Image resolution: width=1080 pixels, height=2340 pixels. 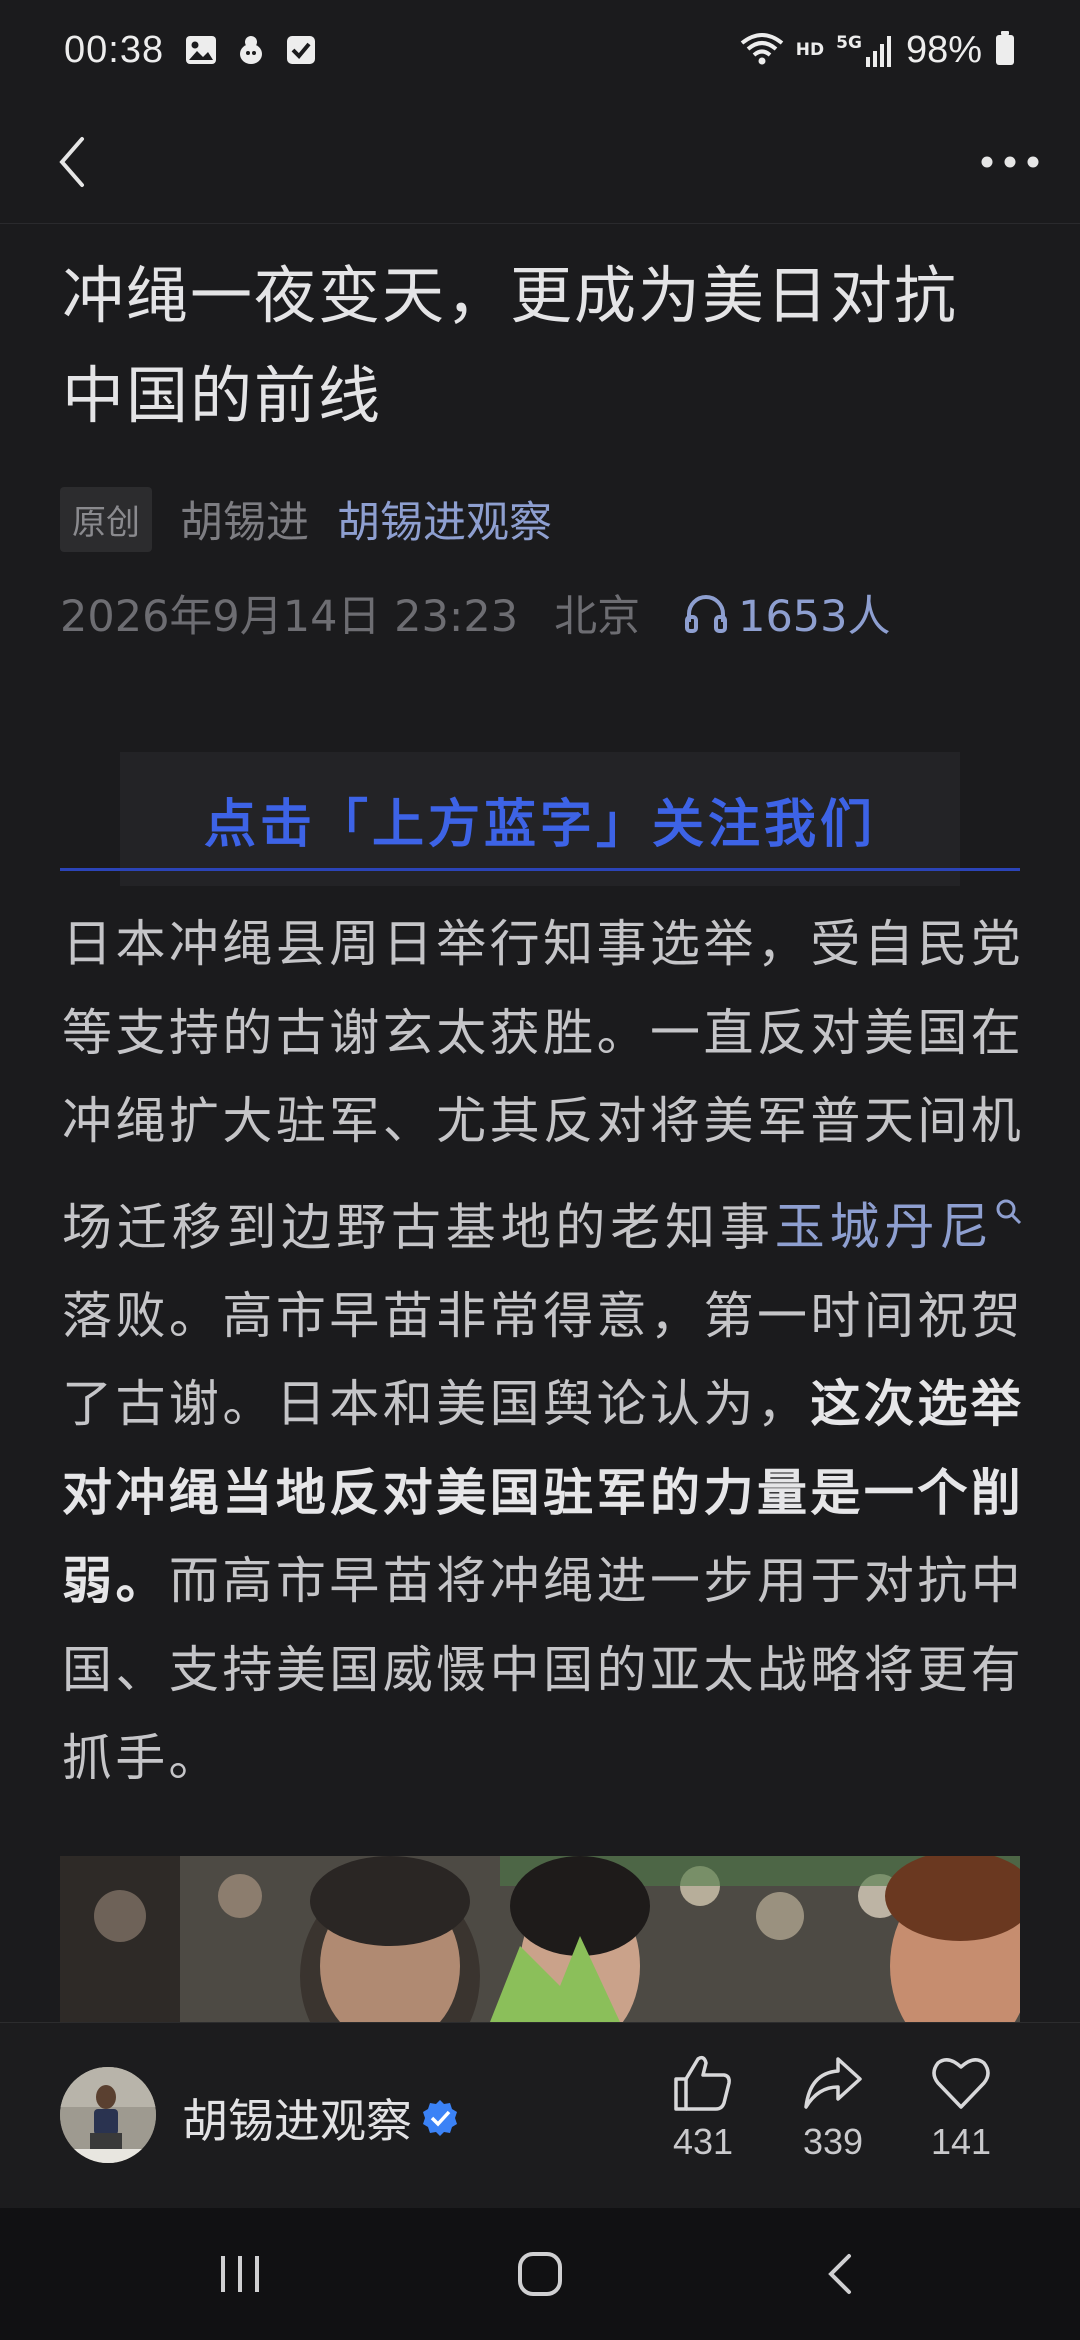 I want to click on chevron-left-icon, so click(x=71, y=162).